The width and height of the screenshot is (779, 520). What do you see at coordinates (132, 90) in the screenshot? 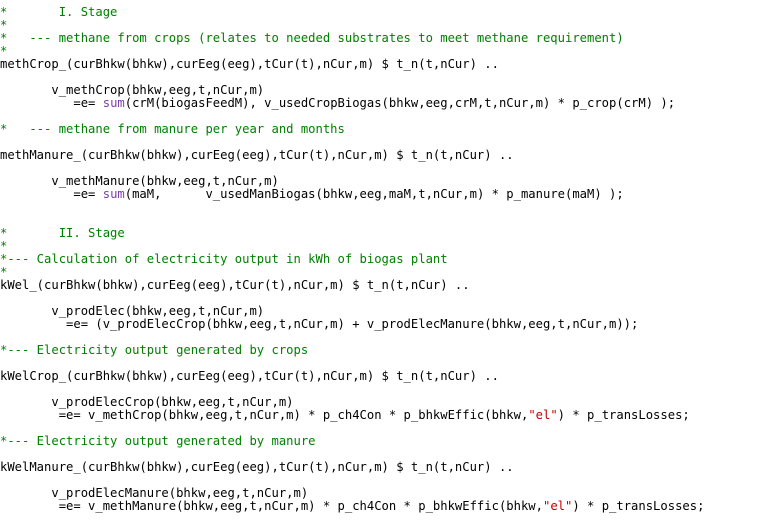
I see `code-text: v_methCrop(bhkw,eeg,t,nCur,m)` at bounding box center [132, 90].